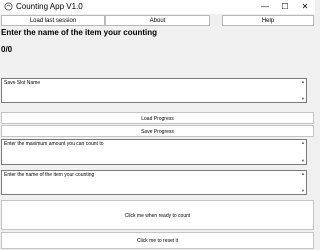  I want to click on close-button: ✕, so click(305, 7).